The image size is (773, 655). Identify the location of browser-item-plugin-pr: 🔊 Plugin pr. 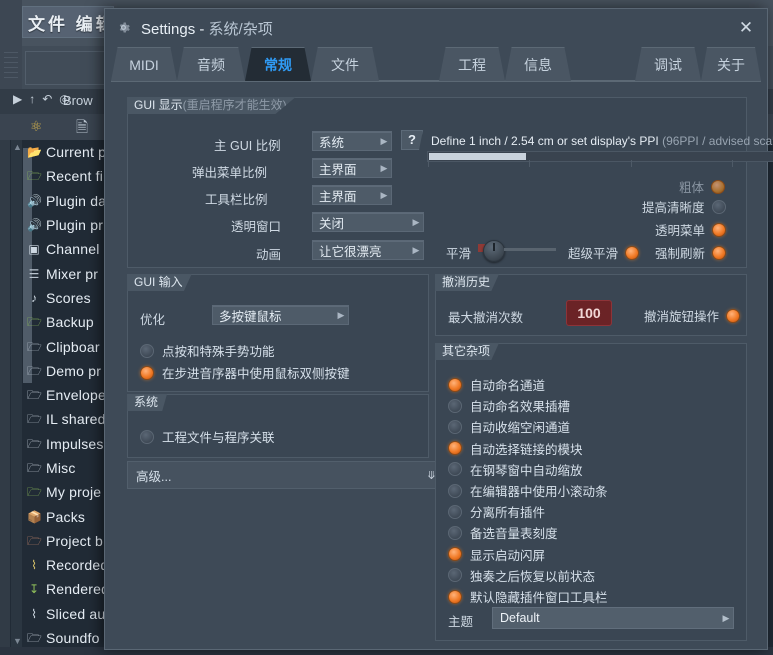
(69, 225).